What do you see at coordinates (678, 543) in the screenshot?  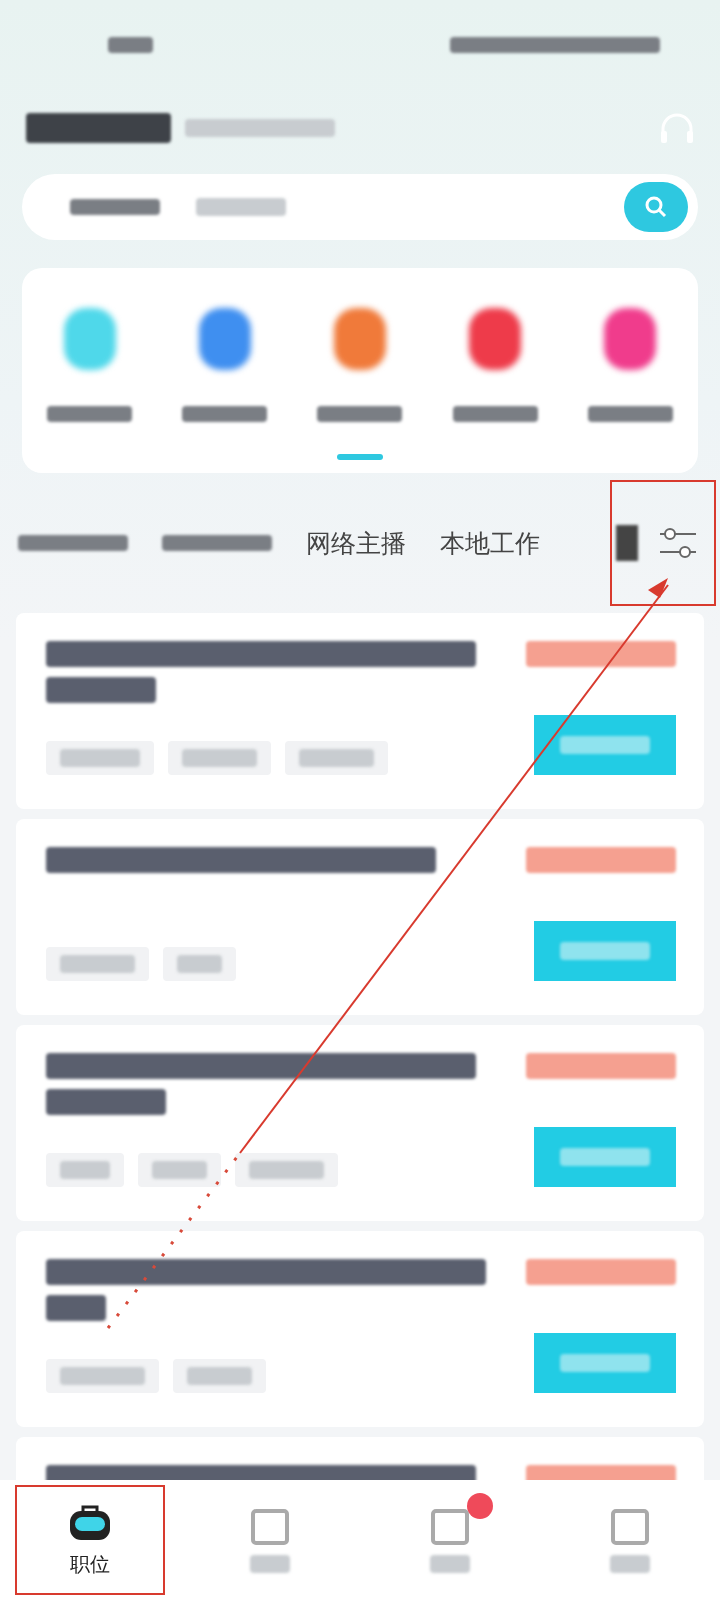 I see `filter-icon` at bounding box center [678, 543].